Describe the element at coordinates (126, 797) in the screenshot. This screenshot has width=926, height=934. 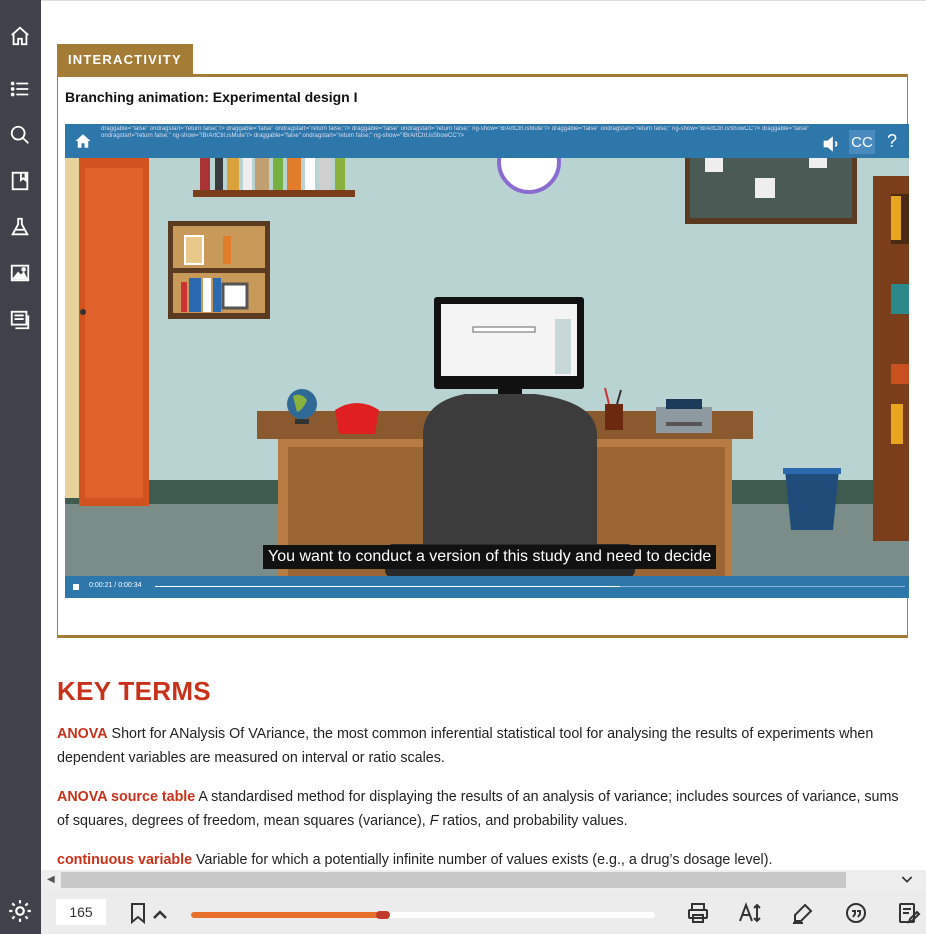
I see `term-name: ANOVA source table` at that location.